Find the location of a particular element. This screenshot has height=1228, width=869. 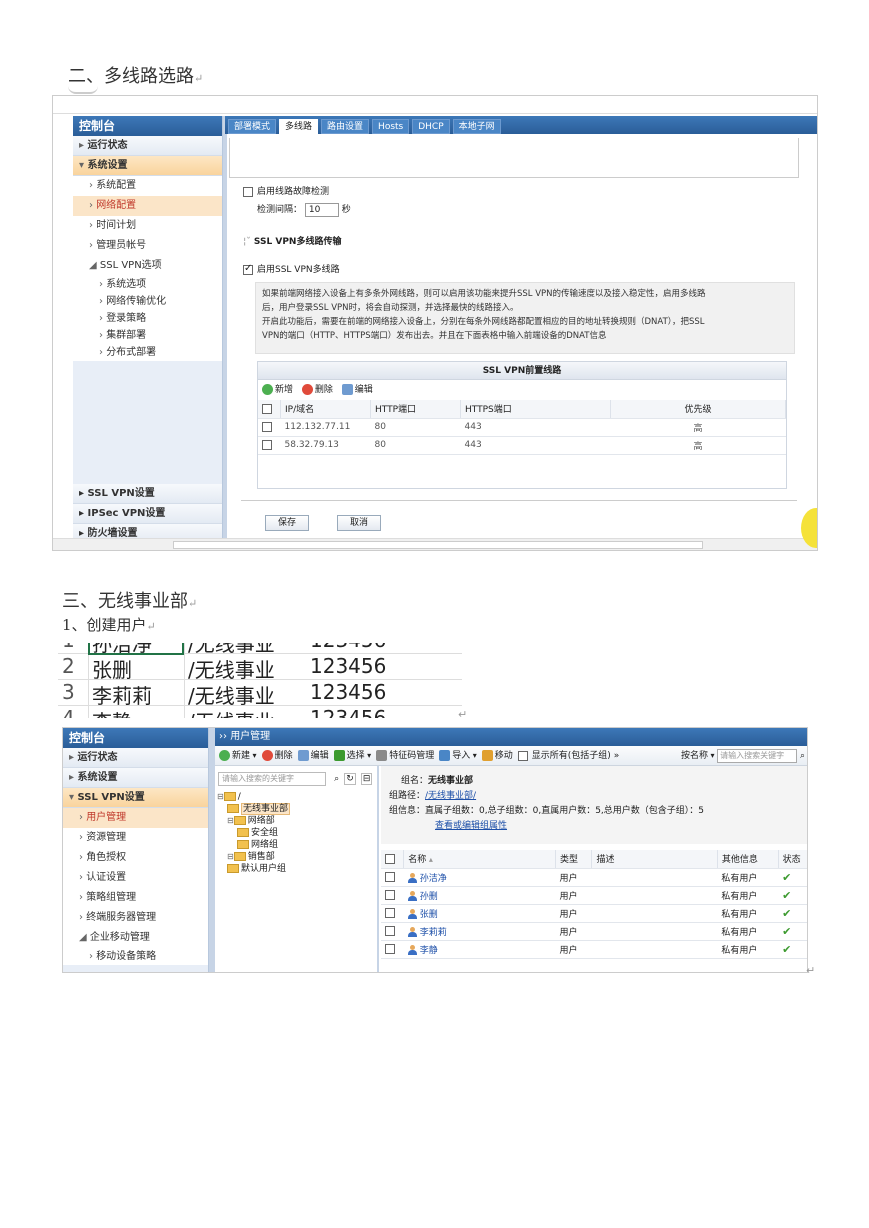

show-all-toggle: 显示所有(包括子组) is located at coordinates (564, 755).